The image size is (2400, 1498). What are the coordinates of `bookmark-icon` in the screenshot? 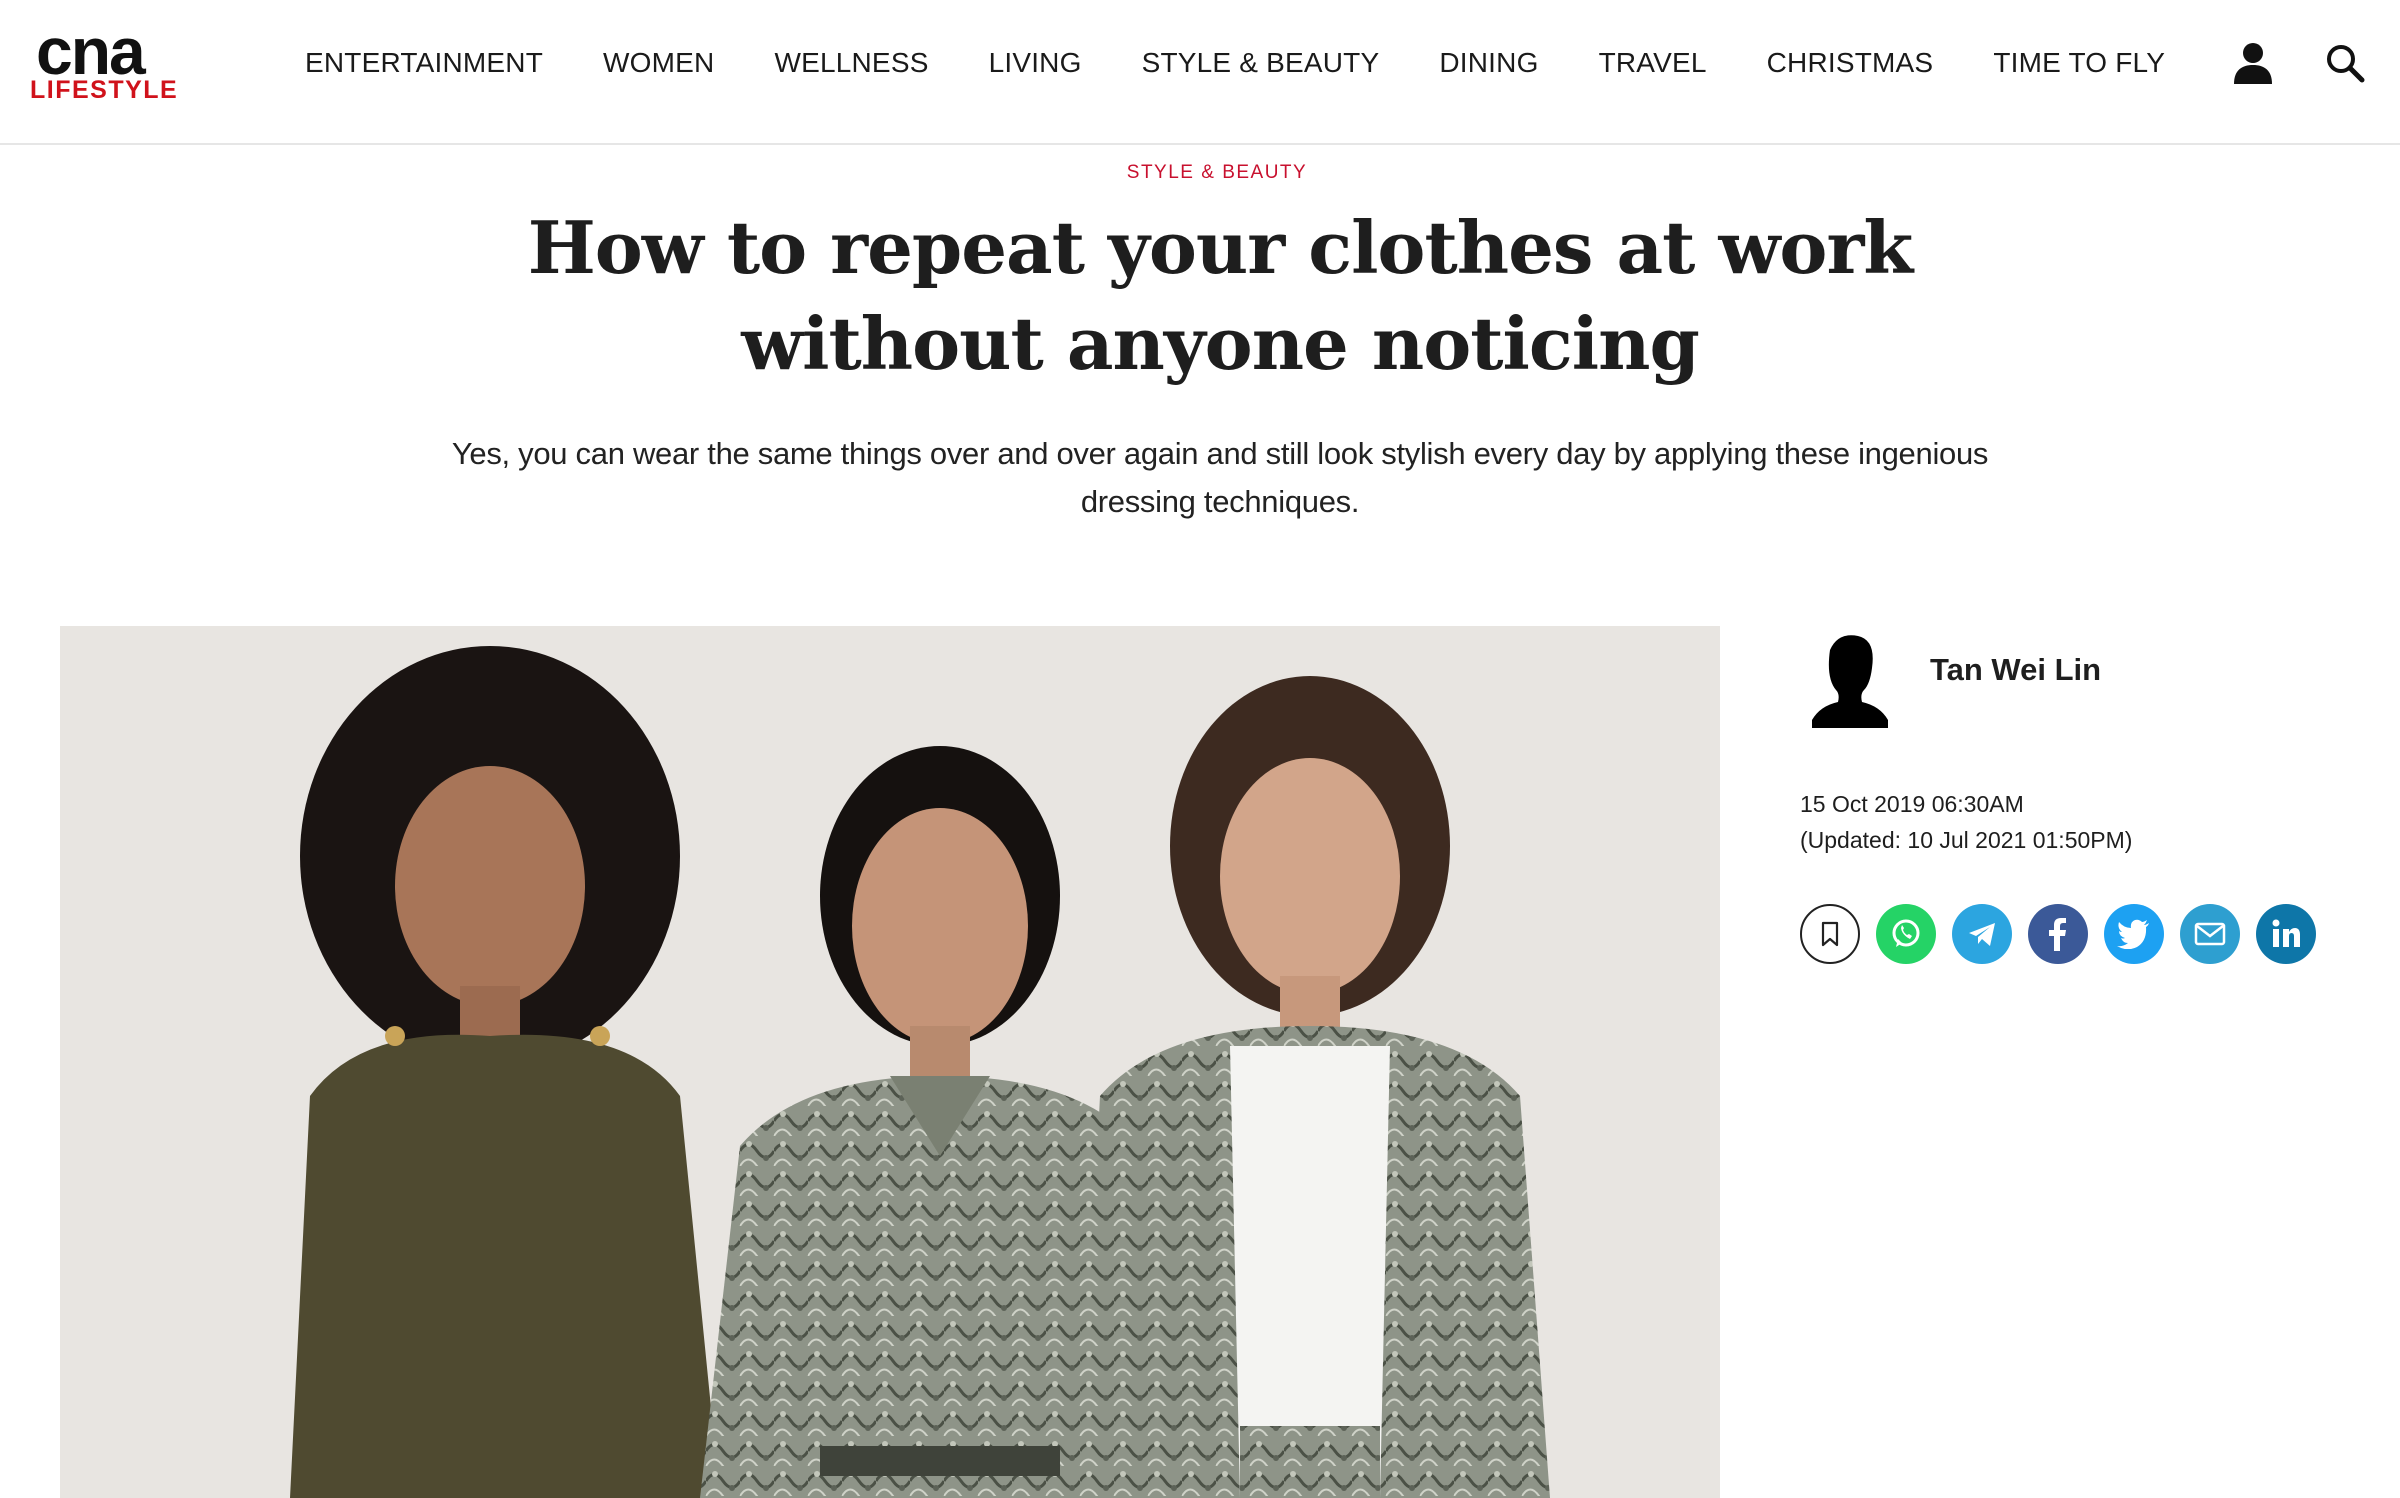 It's located at (1830, 934).